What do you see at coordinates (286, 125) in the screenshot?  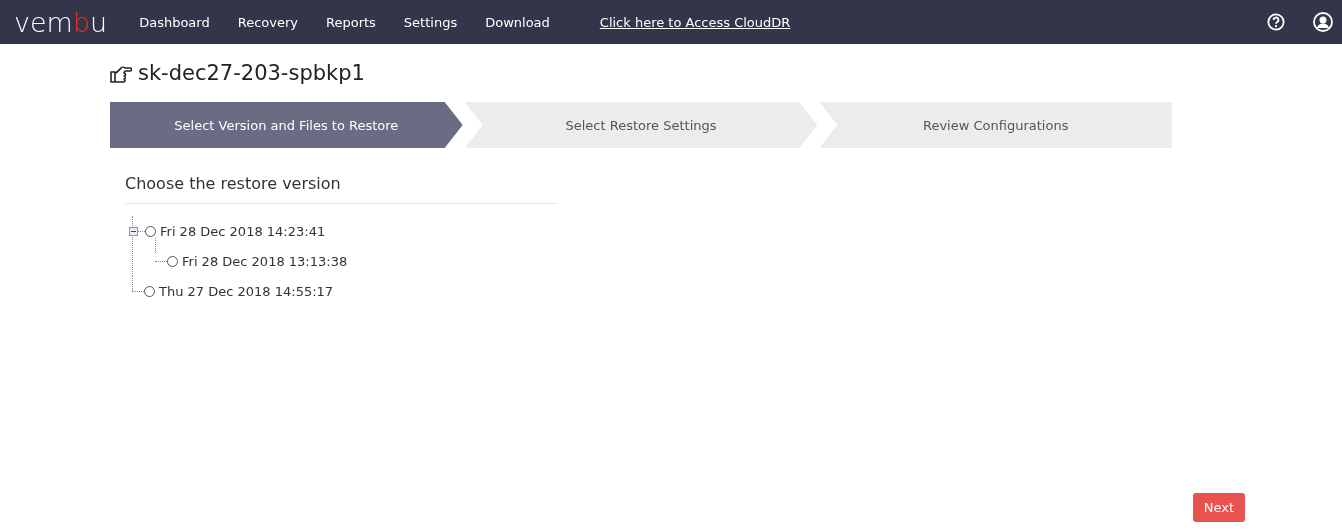 I see `wizard-step: Select Version and Files to Restore` at bounding box center [286, 125].